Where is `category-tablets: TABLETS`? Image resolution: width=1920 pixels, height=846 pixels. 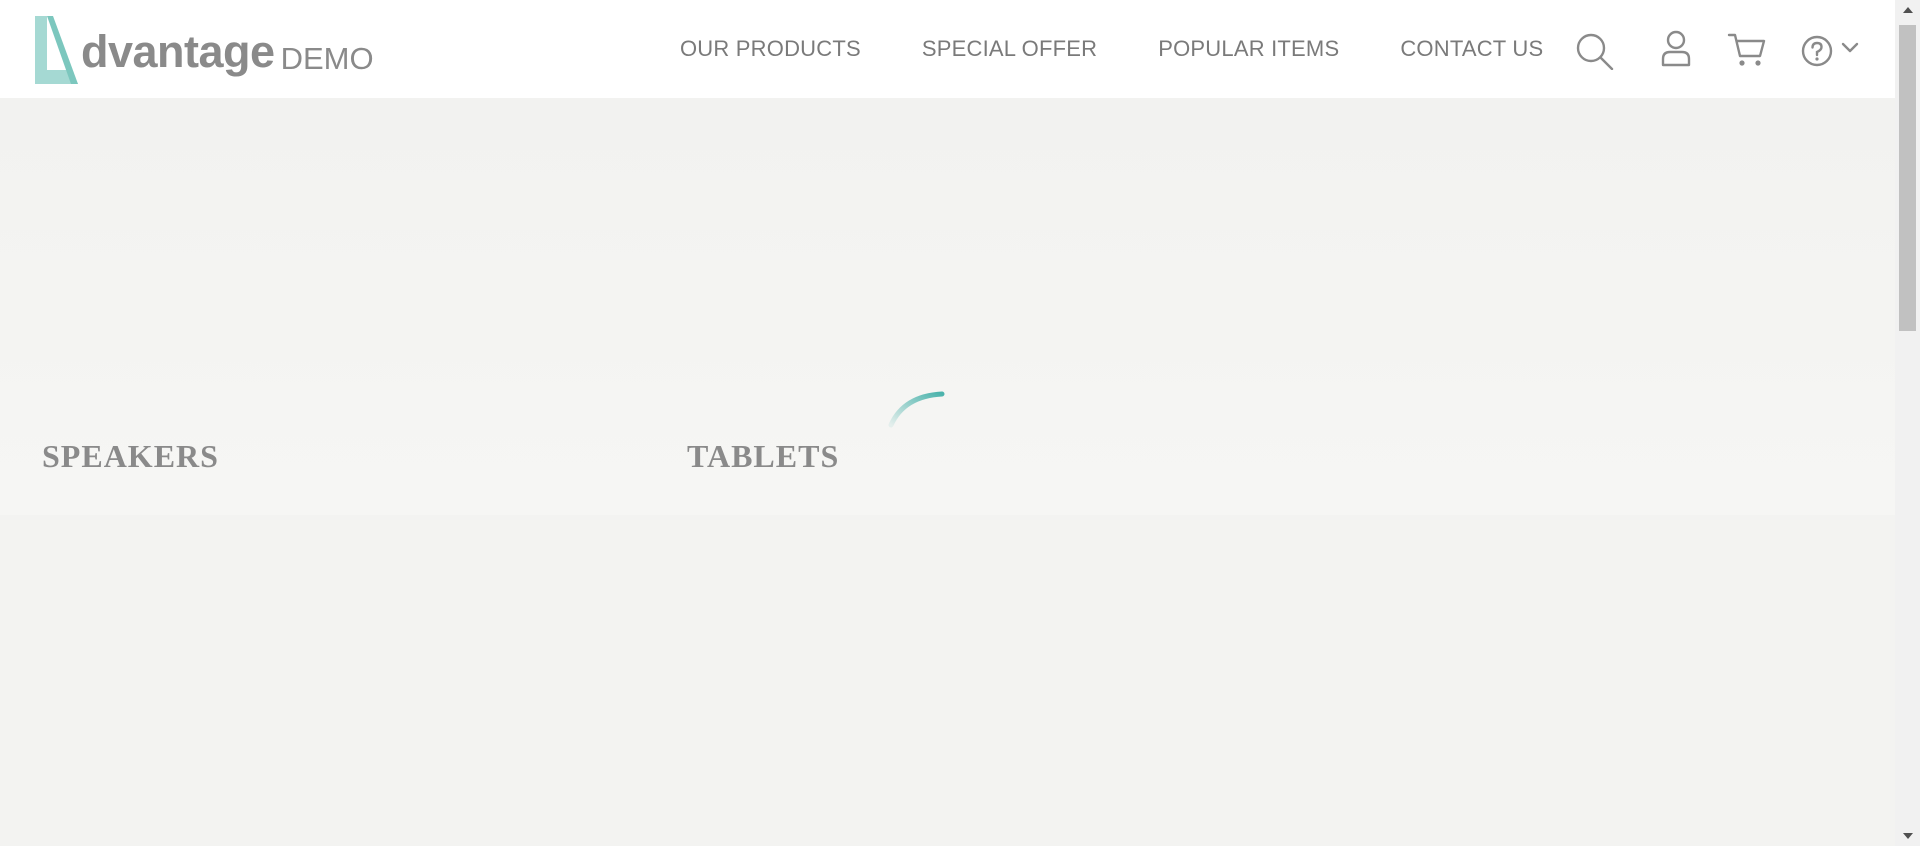 category-tablets: TABLETS is located at coordinates (763, 456).